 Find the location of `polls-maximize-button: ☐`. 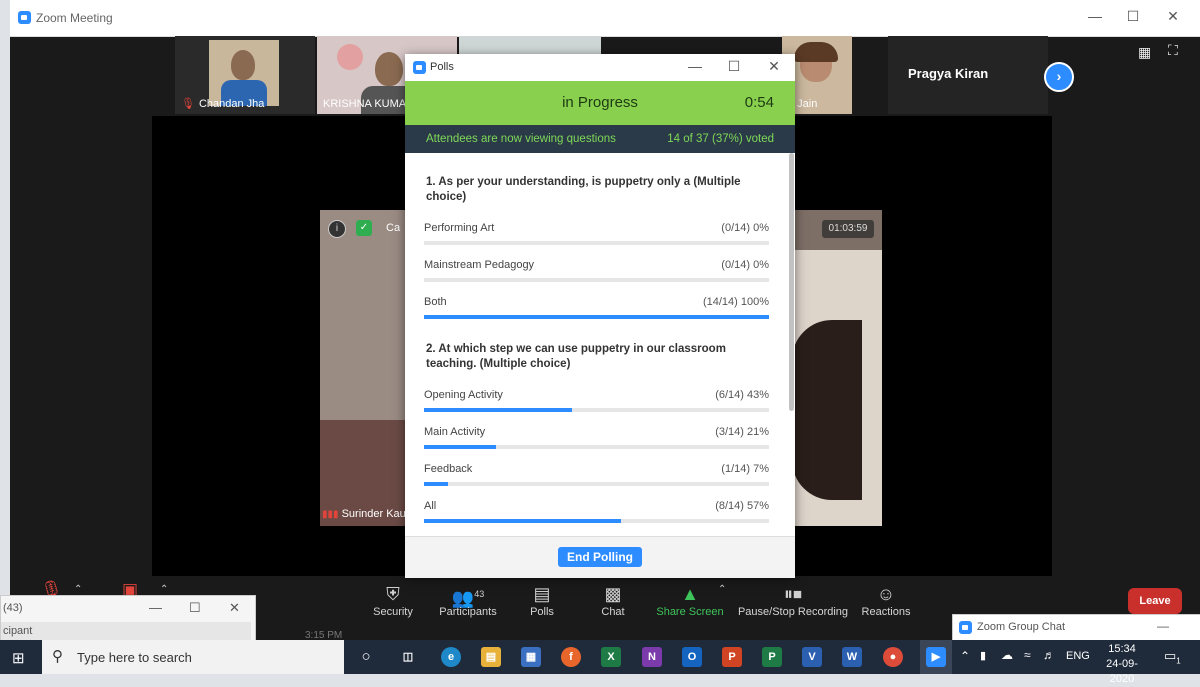

polls-maximize-button: ☐ is located at coordinates (734, 66).